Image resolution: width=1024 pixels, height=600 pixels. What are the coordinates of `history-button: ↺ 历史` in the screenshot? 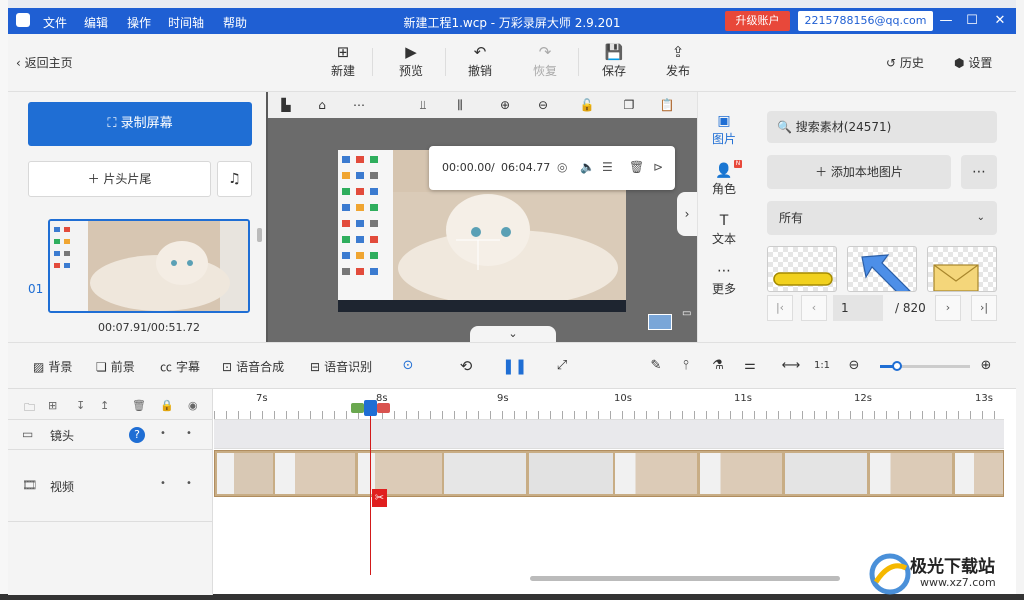 It's located at (905, 62).